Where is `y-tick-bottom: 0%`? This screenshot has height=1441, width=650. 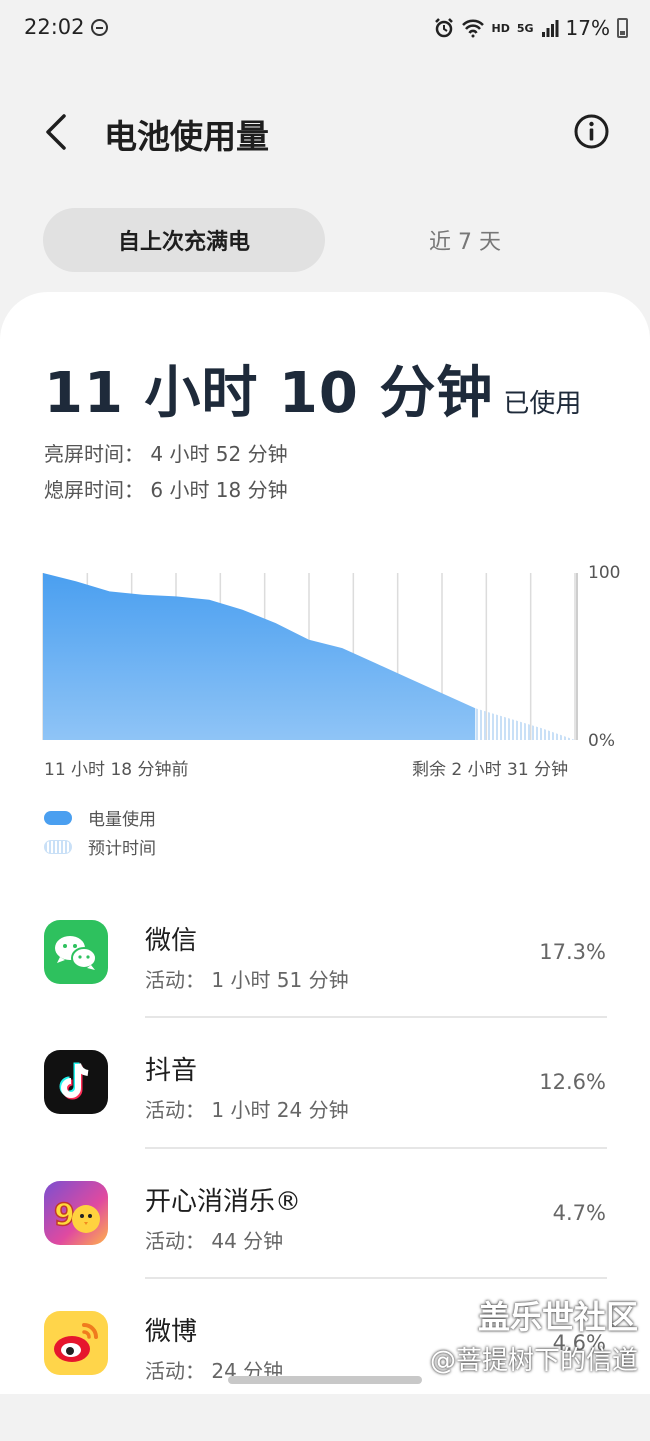 y-tick-bottom: 0% is located at coordinates (601, 741).